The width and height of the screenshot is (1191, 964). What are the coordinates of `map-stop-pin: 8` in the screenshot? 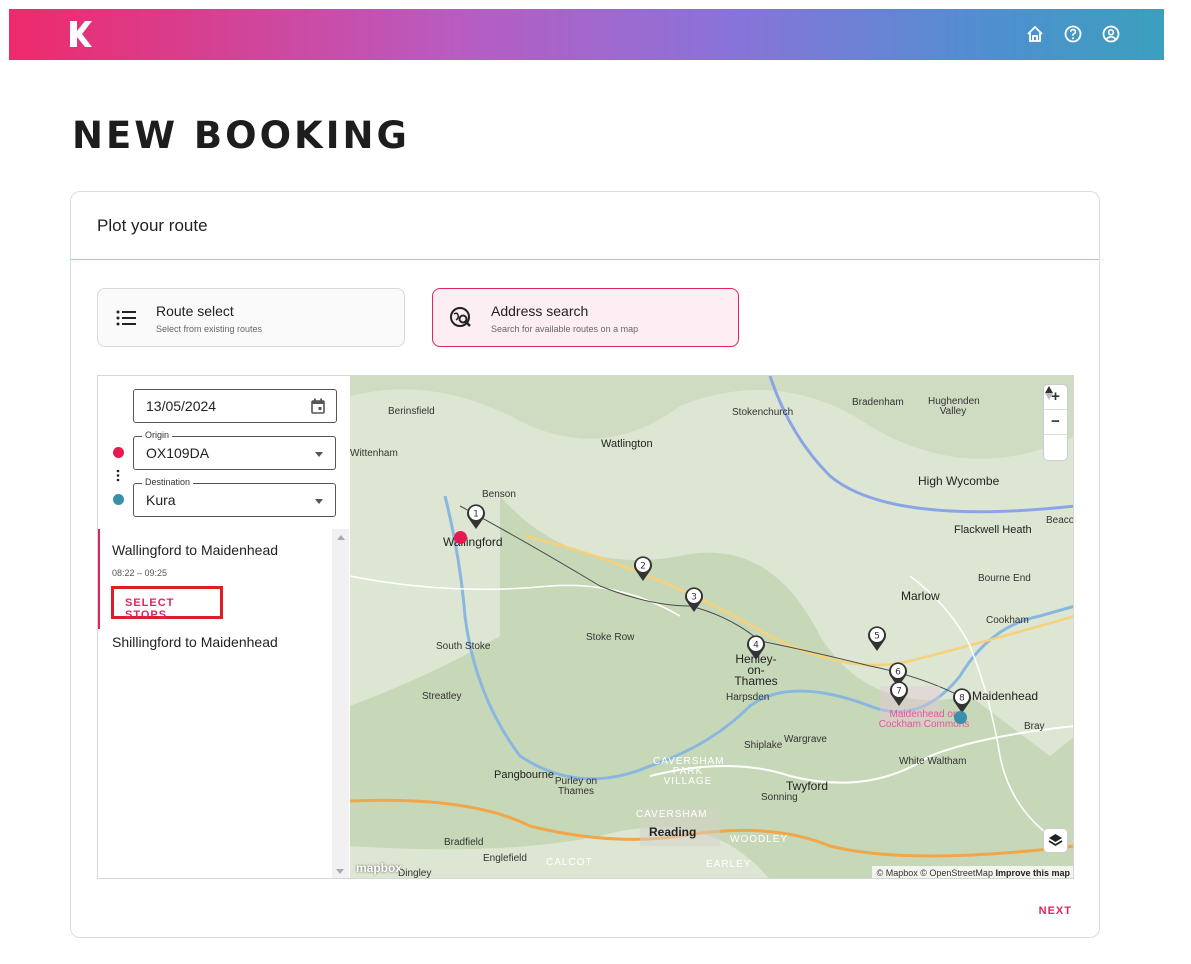 It's located at (962, 701).